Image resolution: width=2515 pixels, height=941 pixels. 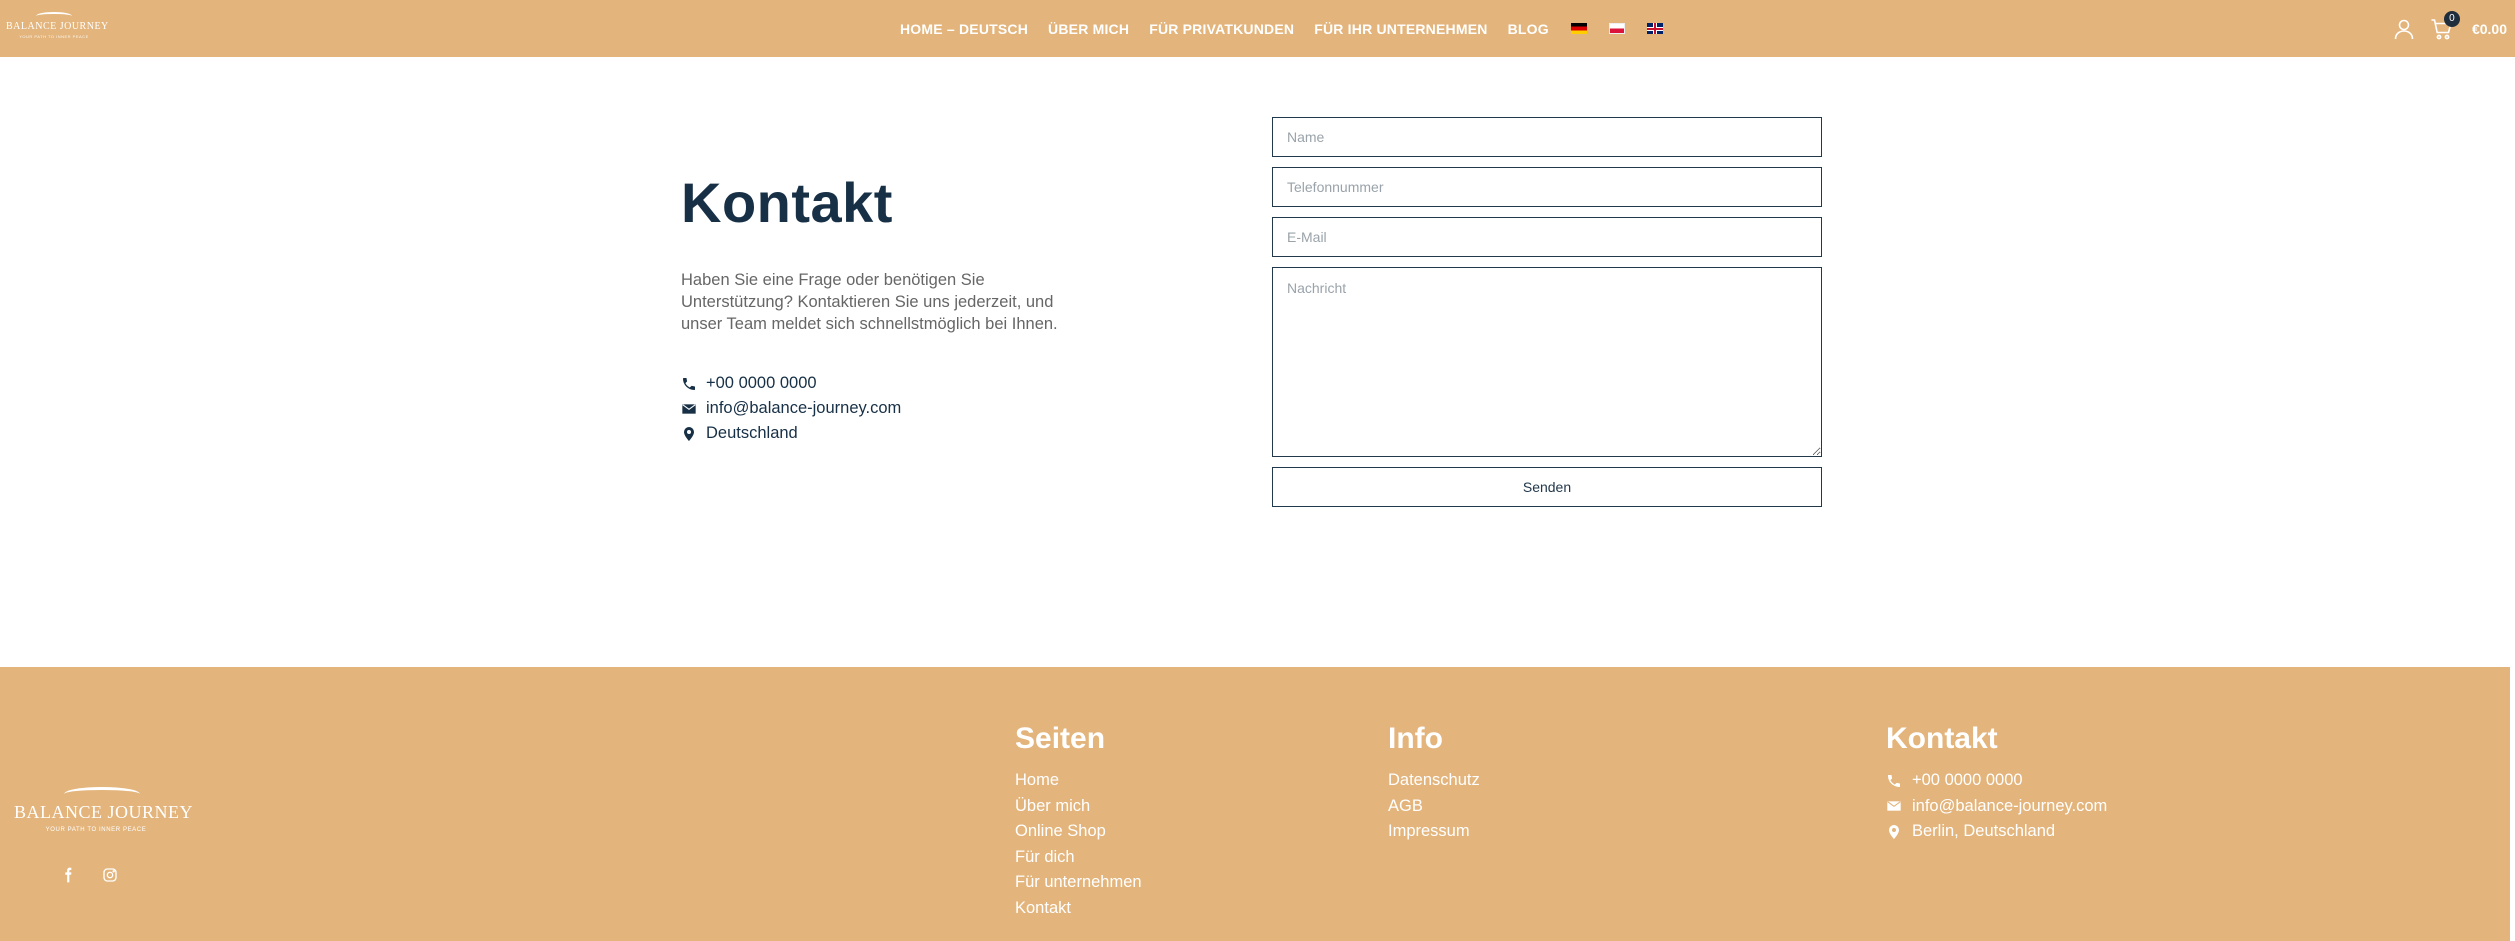 What do you see at coordinates (2489, 29) in the screenshot?
I see `cart-total: €0.00` at bounding box center [2489, 29].